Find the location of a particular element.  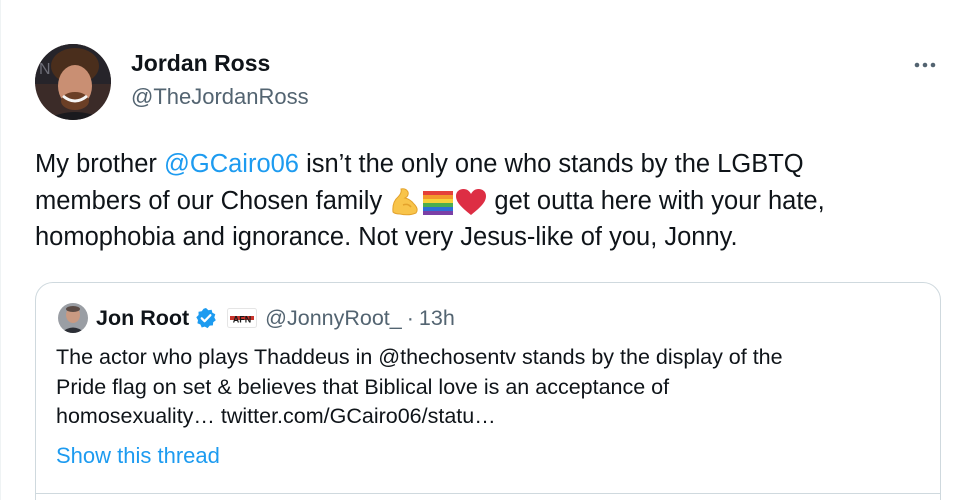

quoted-author-avatar is located at coordinates (73, 318).